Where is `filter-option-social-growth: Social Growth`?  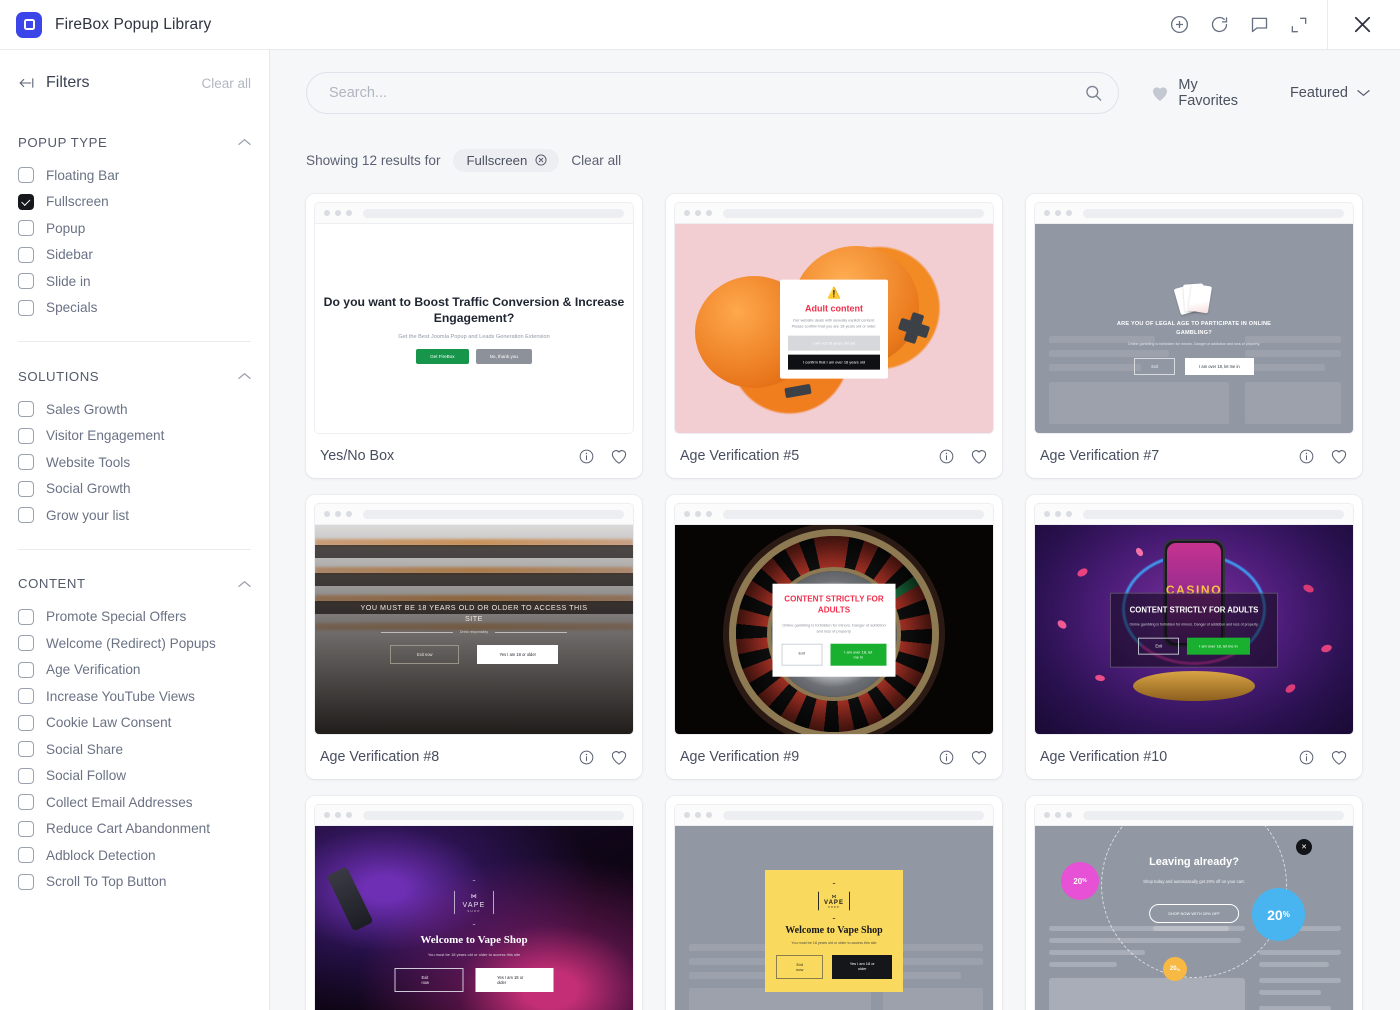
filter-option-social-growth: Social Growth is located at coordinates (134, 489).